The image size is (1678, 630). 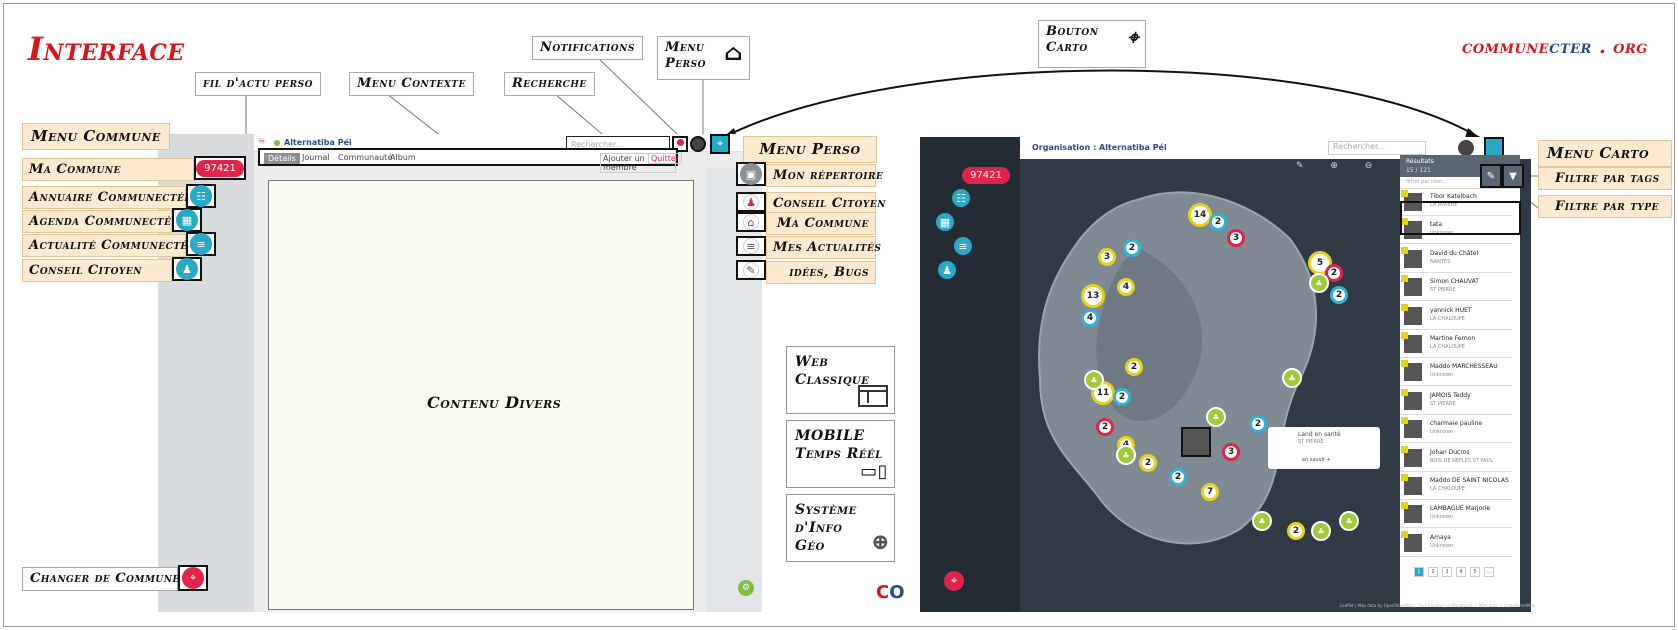 What do you see at coordinates (1460, 218) in the screenshot?
I see `first-result-highlight` at bounding box center [1460, 218].